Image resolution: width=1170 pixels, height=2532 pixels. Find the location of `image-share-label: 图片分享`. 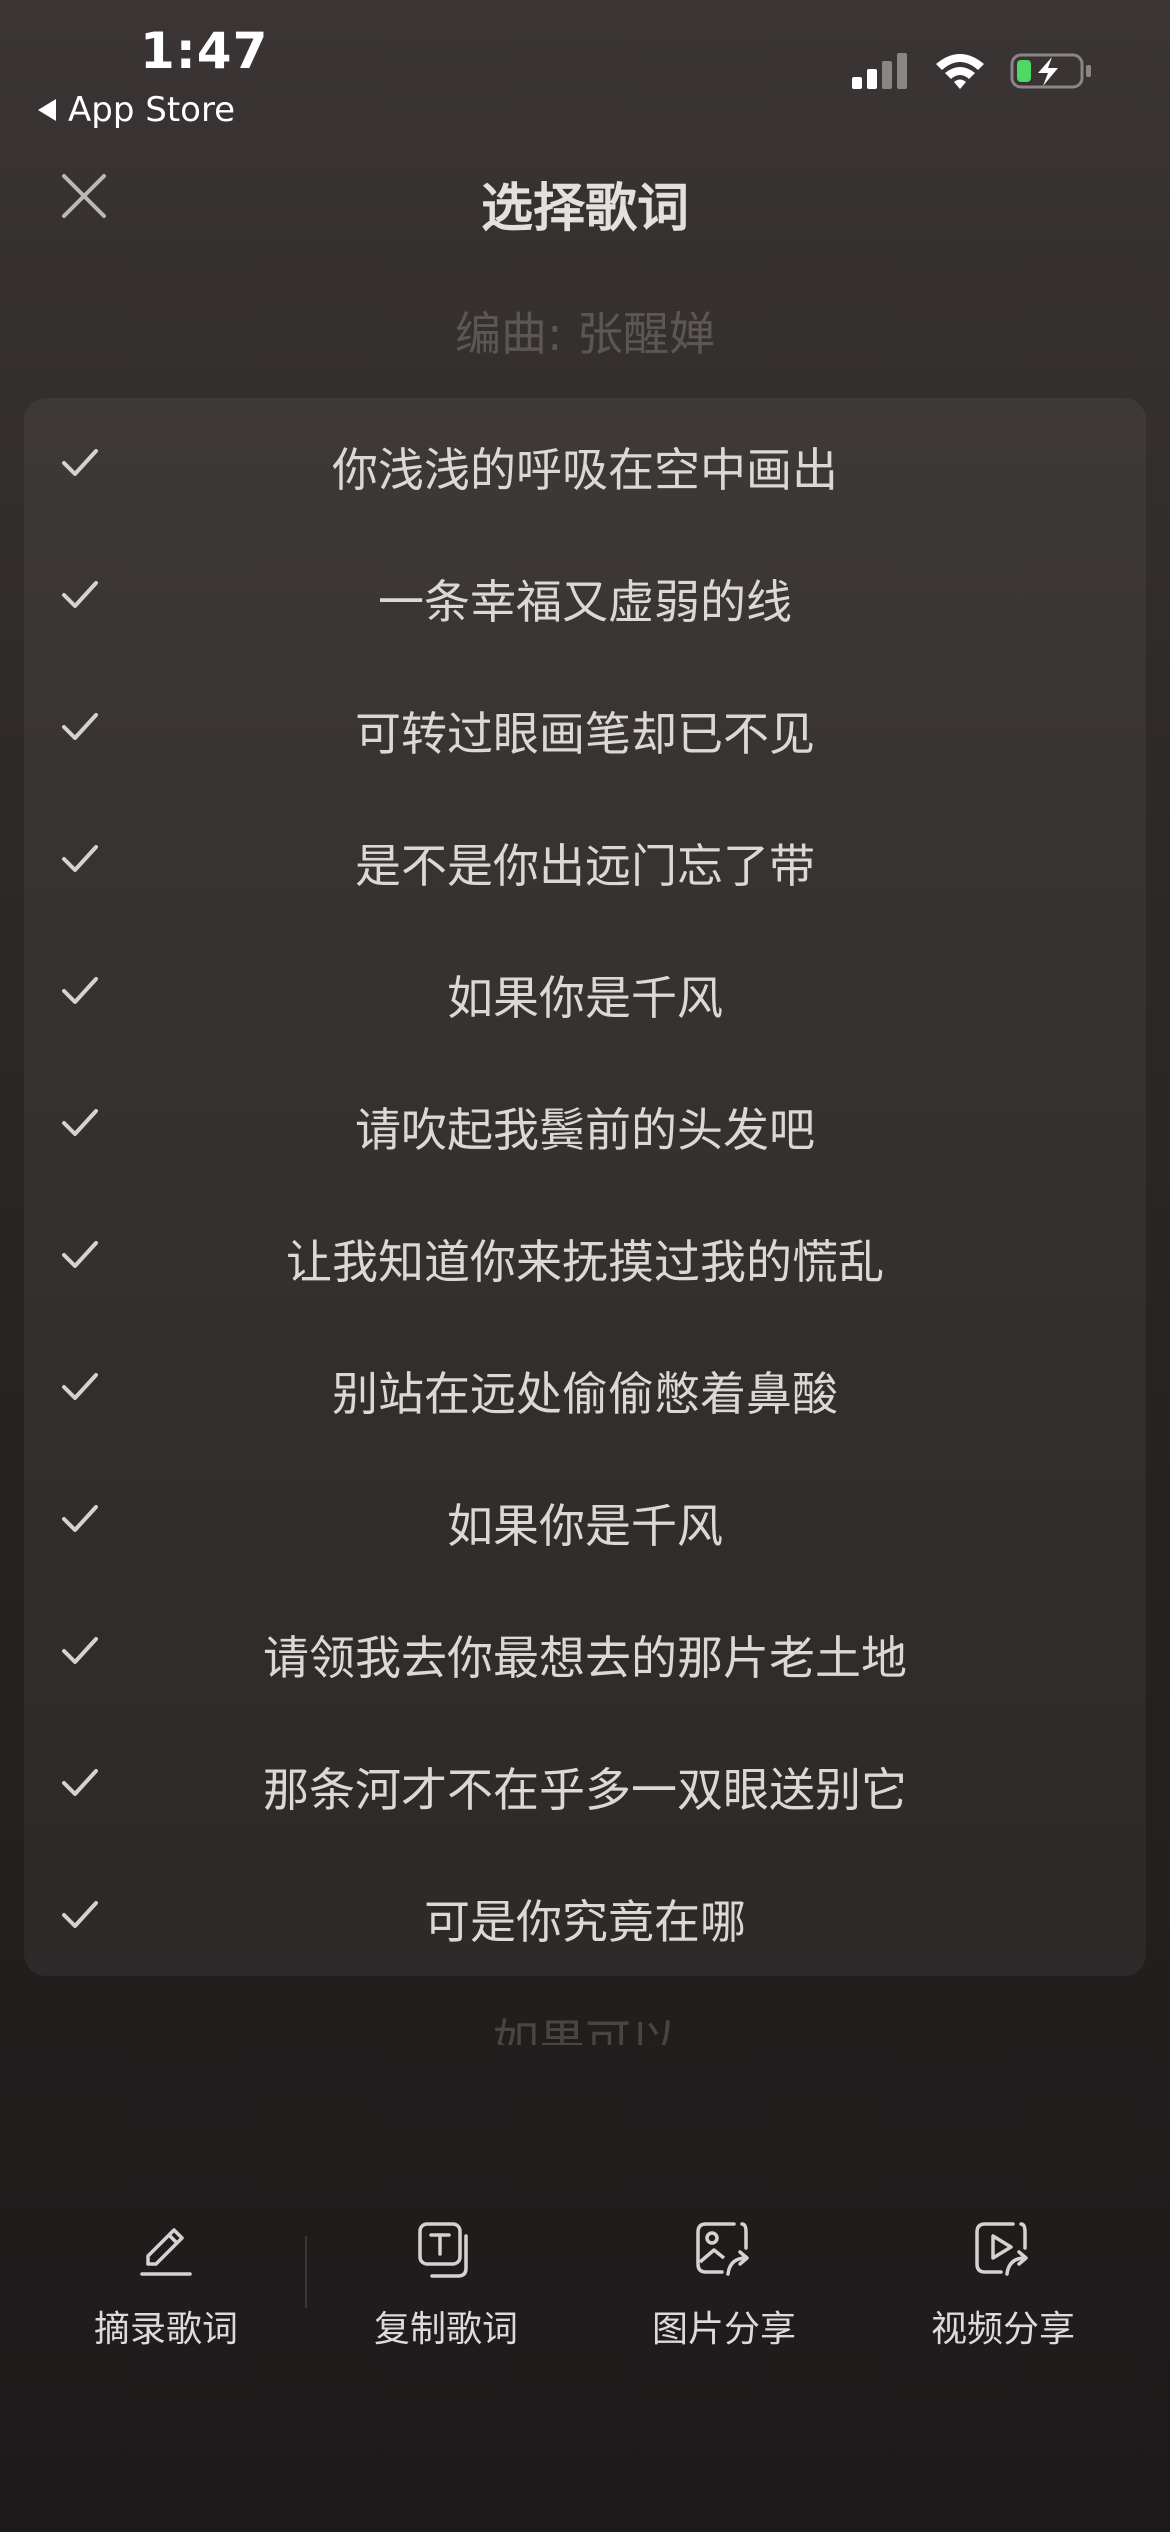

image-share-label: 图片分享 is located at coordinates (723, 2329).